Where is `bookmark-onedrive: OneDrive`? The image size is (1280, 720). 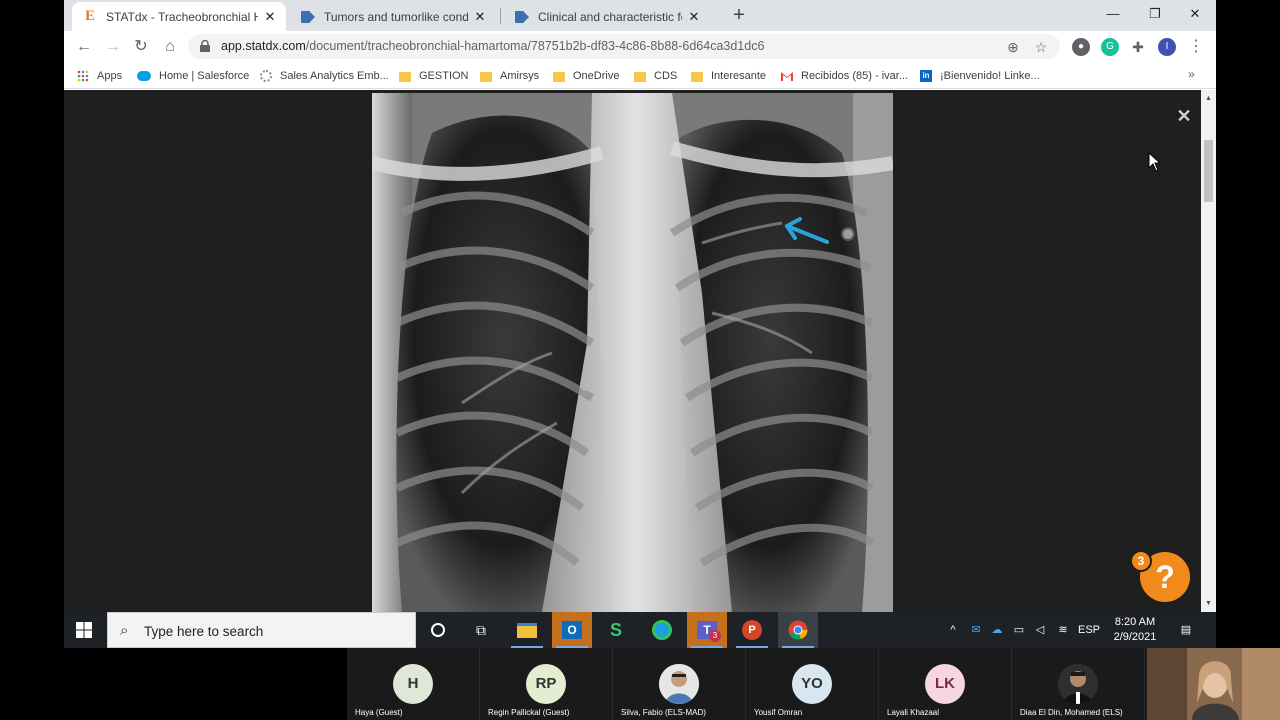
bookmark-onedrive: OneDrive is located at coordinates (586, 76).